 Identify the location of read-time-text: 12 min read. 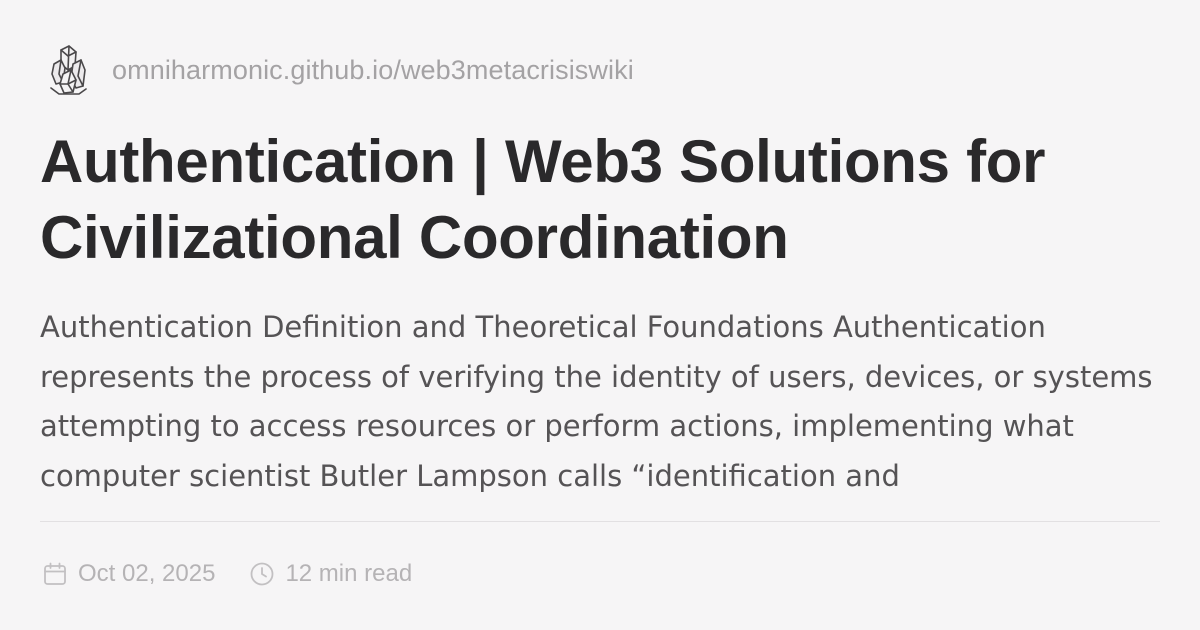
(349, 573).